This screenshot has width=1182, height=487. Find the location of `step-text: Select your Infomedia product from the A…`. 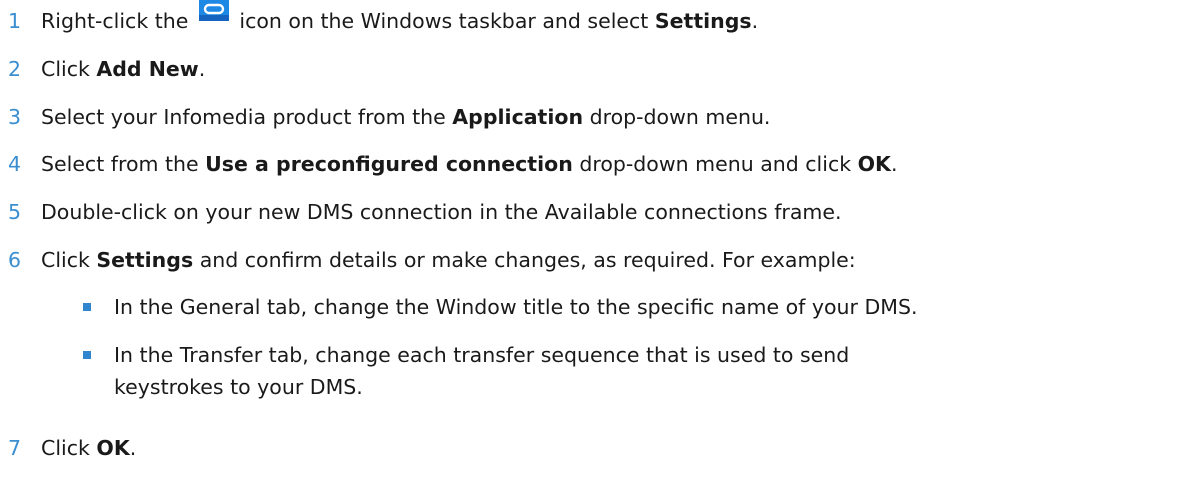

step-text: Select your Infomedia product from the A… is located at coordinates (405, 117).